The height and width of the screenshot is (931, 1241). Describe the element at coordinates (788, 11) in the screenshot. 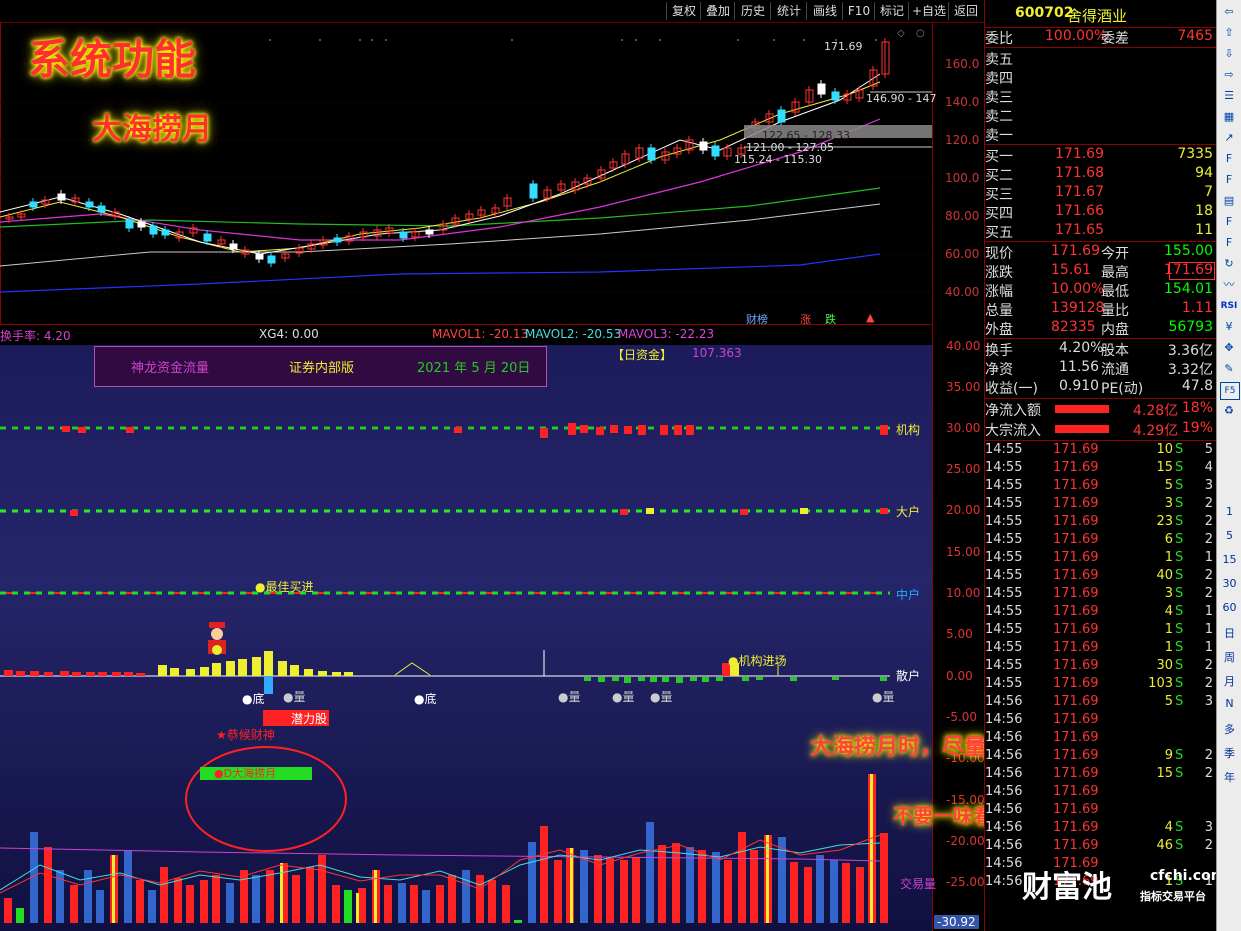

I see `stats-button: 统计` at that location.